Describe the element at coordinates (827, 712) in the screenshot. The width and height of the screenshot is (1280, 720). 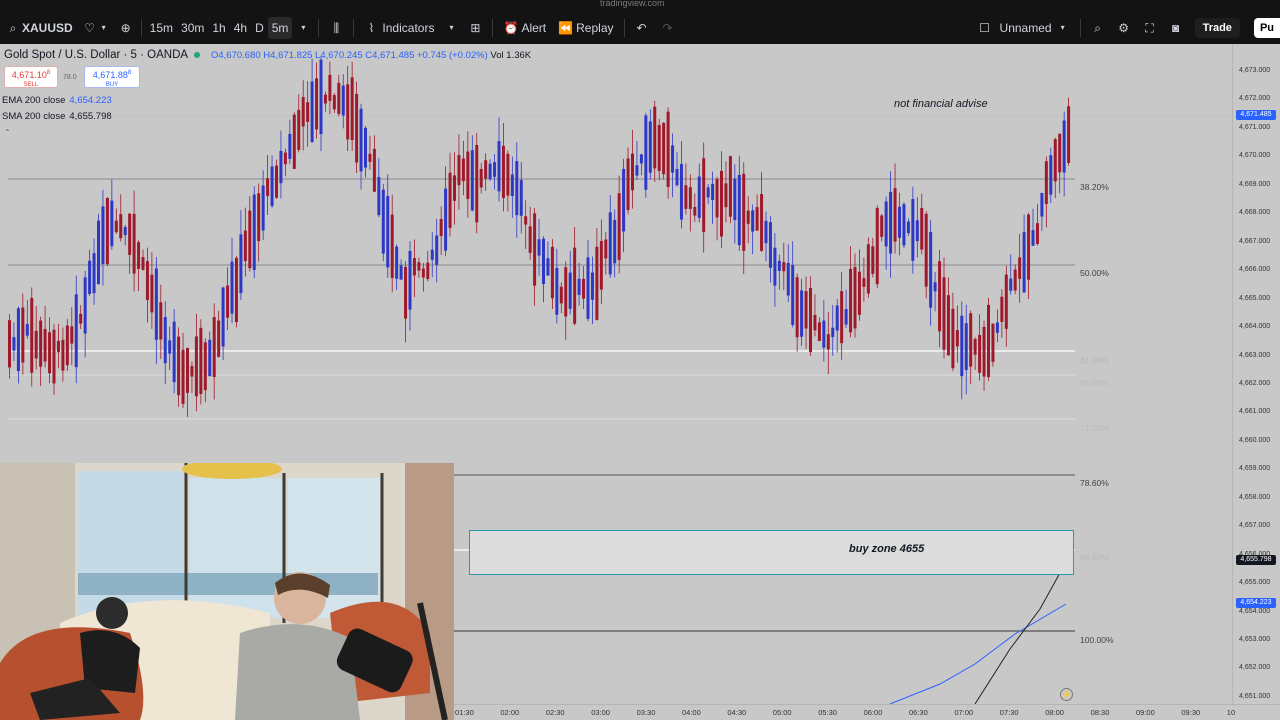
I see `time-scale-label: 05:30` at that location.